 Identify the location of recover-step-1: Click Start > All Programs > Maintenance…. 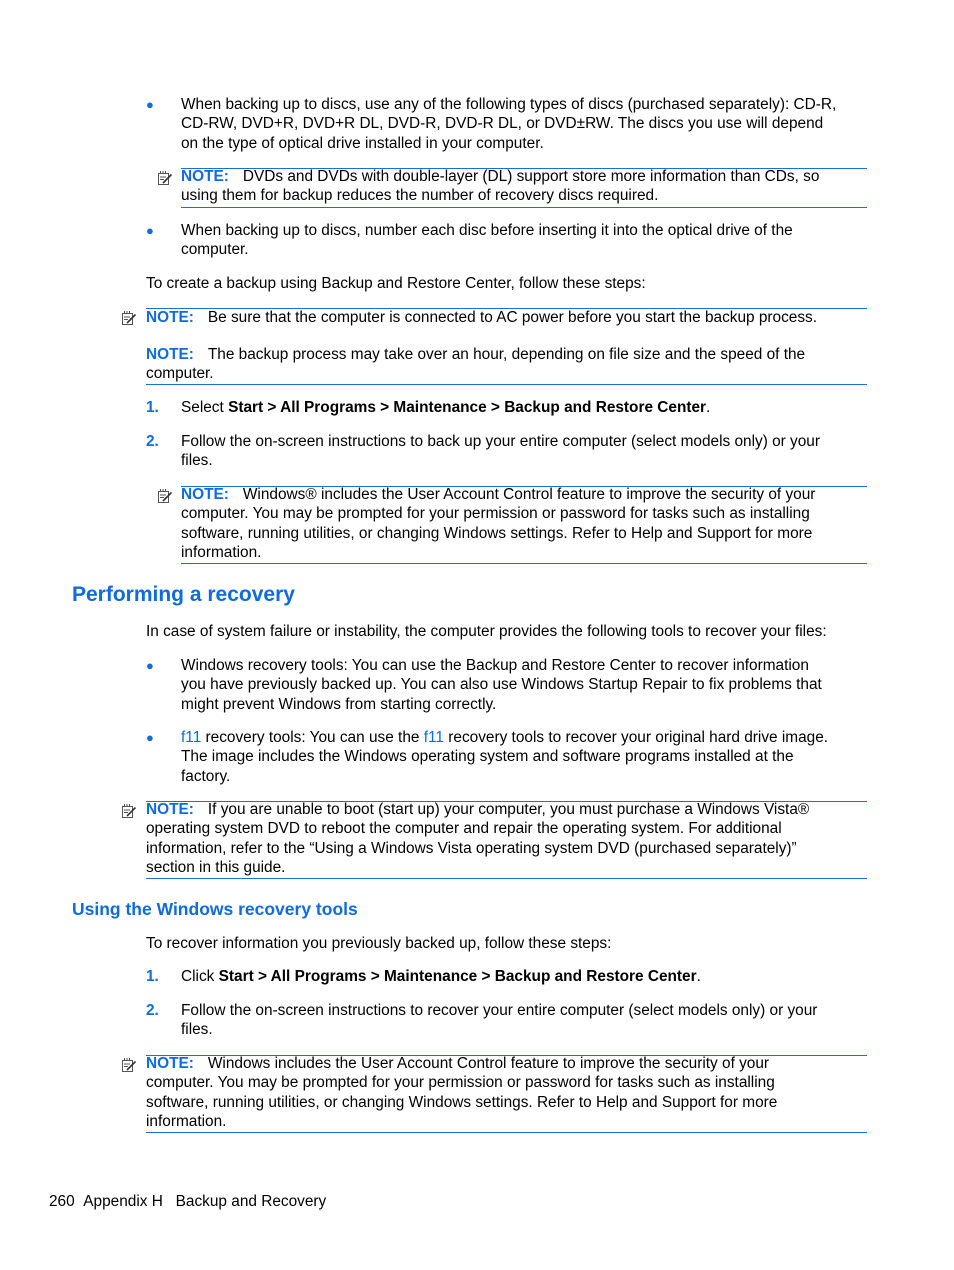
(441, 976).